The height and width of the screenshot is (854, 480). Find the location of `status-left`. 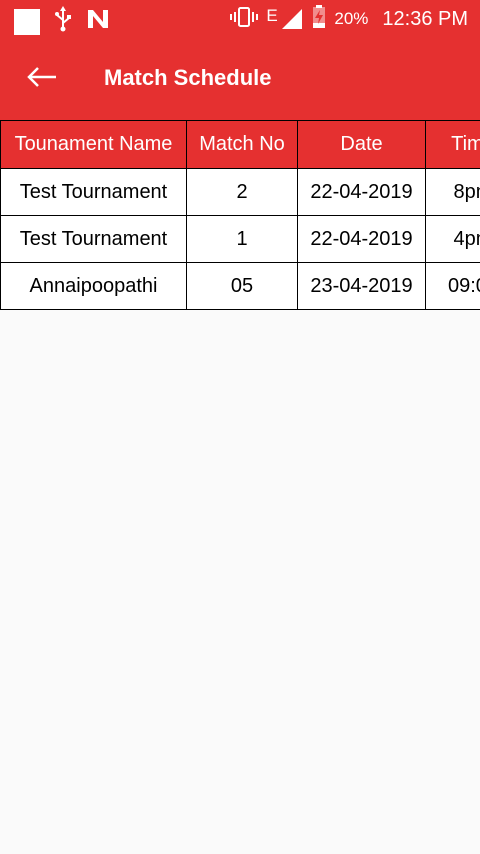

status-left is located at coordinates (62, 21).